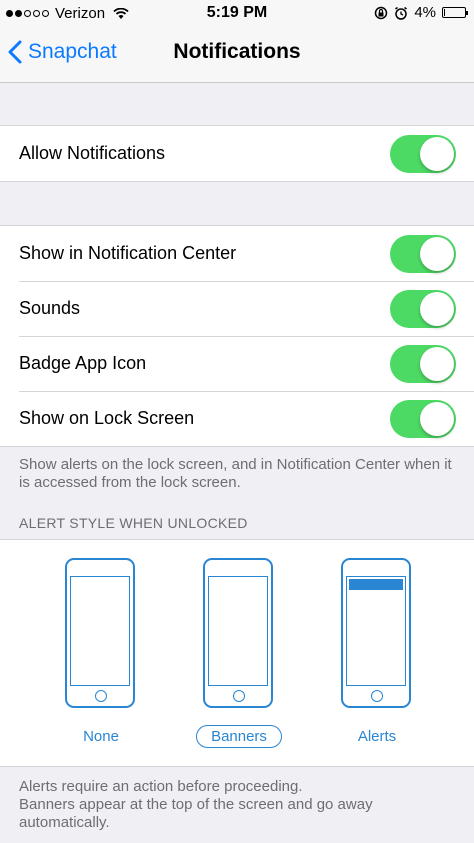 This screenshot has width=474, height=843. Describe the element at coordinates (92, 153) in the screenshot. I see `allow-notifications-label: Allow Notifications` at that location.